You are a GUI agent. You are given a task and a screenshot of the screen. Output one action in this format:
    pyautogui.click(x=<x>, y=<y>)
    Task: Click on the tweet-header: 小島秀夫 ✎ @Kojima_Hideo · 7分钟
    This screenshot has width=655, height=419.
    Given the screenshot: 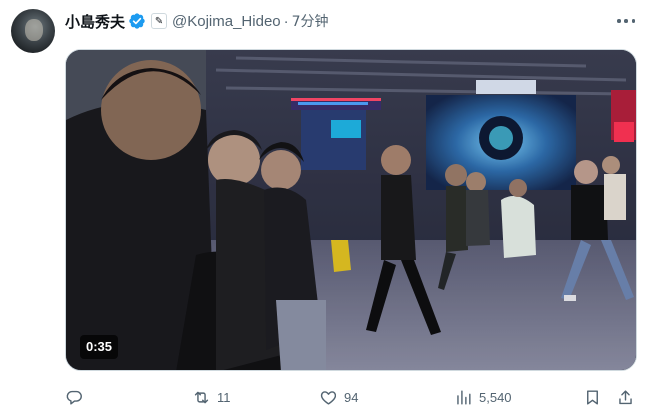 What is the action you would take?
    pyautogui.click(x=350, y=21)
    